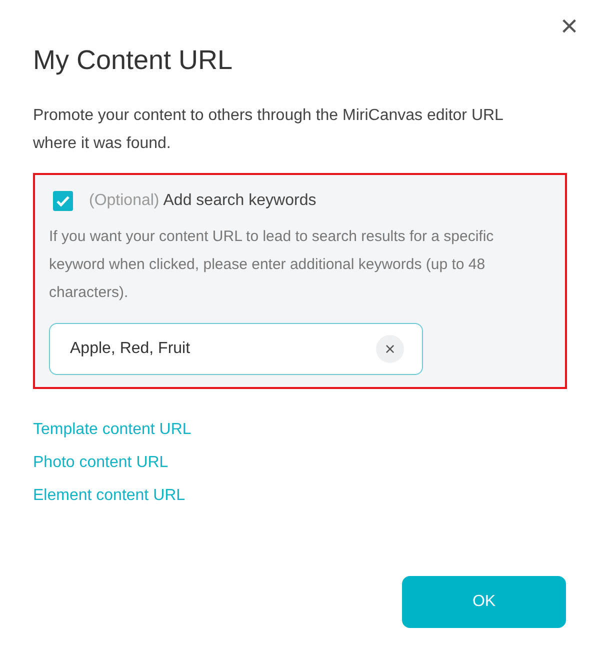  I want to click on content-url-link: Photo content URL, so click(100, 463).